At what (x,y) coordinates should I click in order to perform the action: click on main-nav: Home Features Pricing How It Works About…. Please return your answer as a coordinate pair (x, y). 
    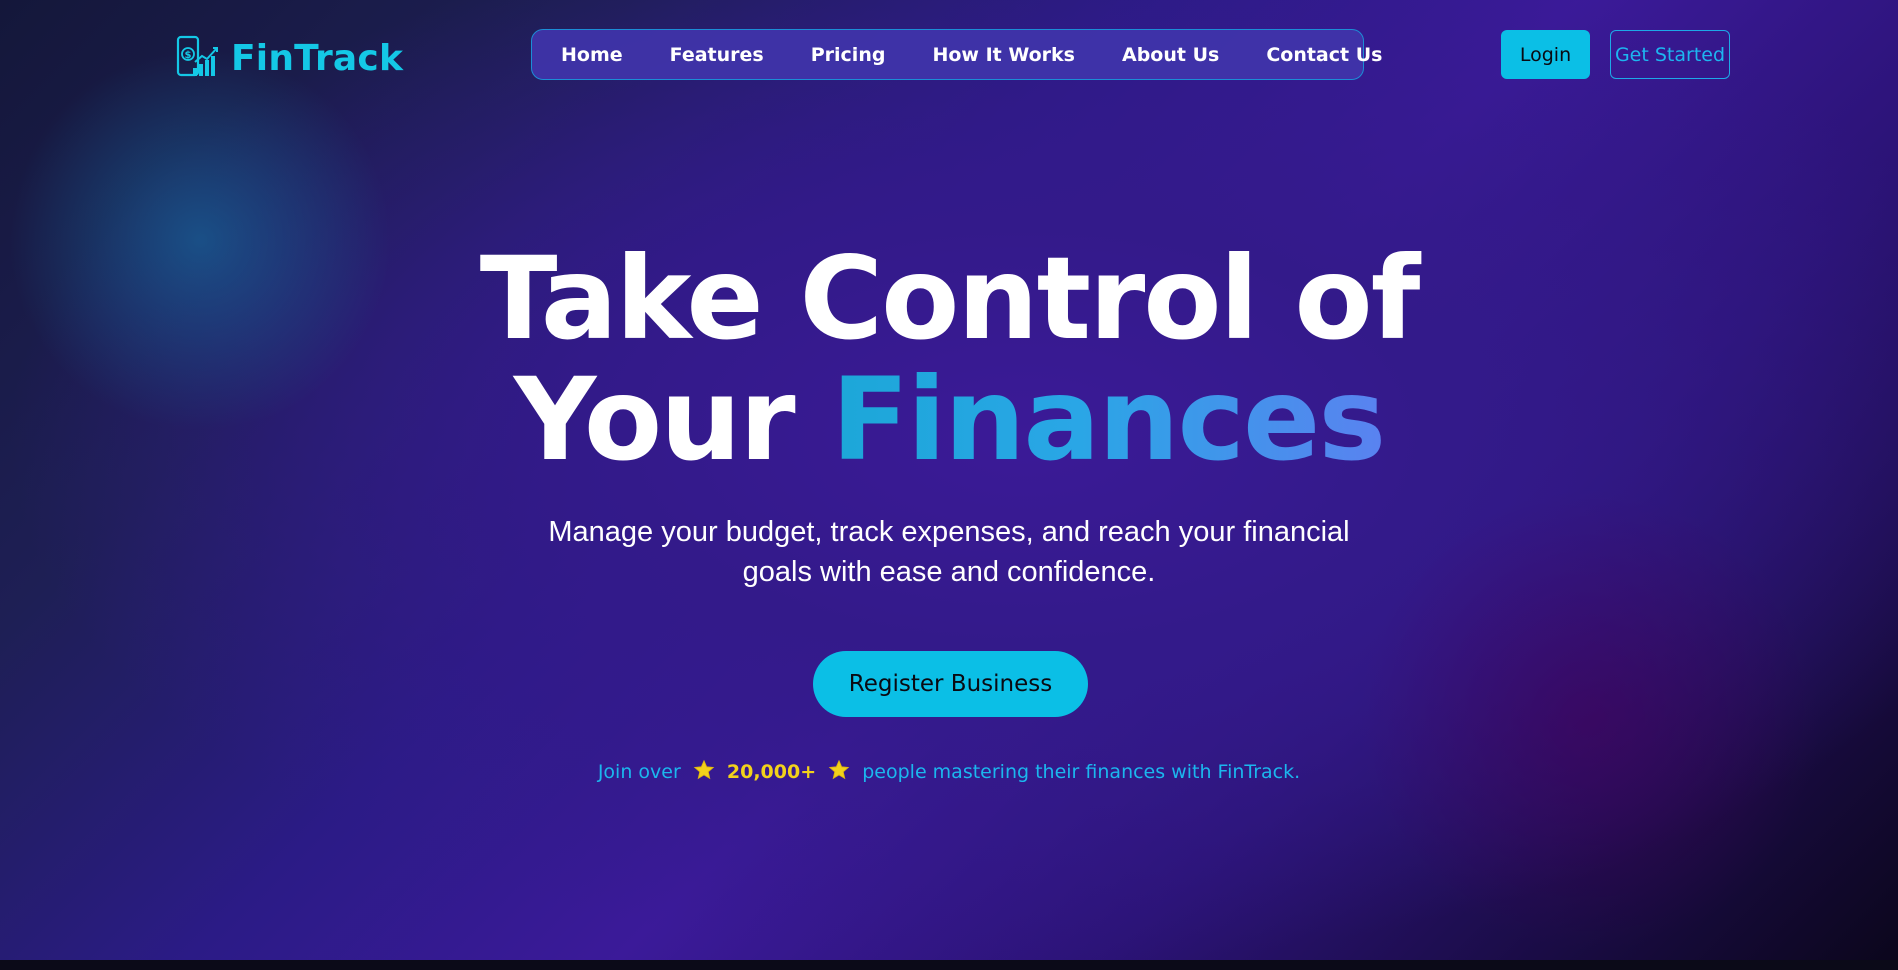
    Looking at the image, I should click on (956, 54).